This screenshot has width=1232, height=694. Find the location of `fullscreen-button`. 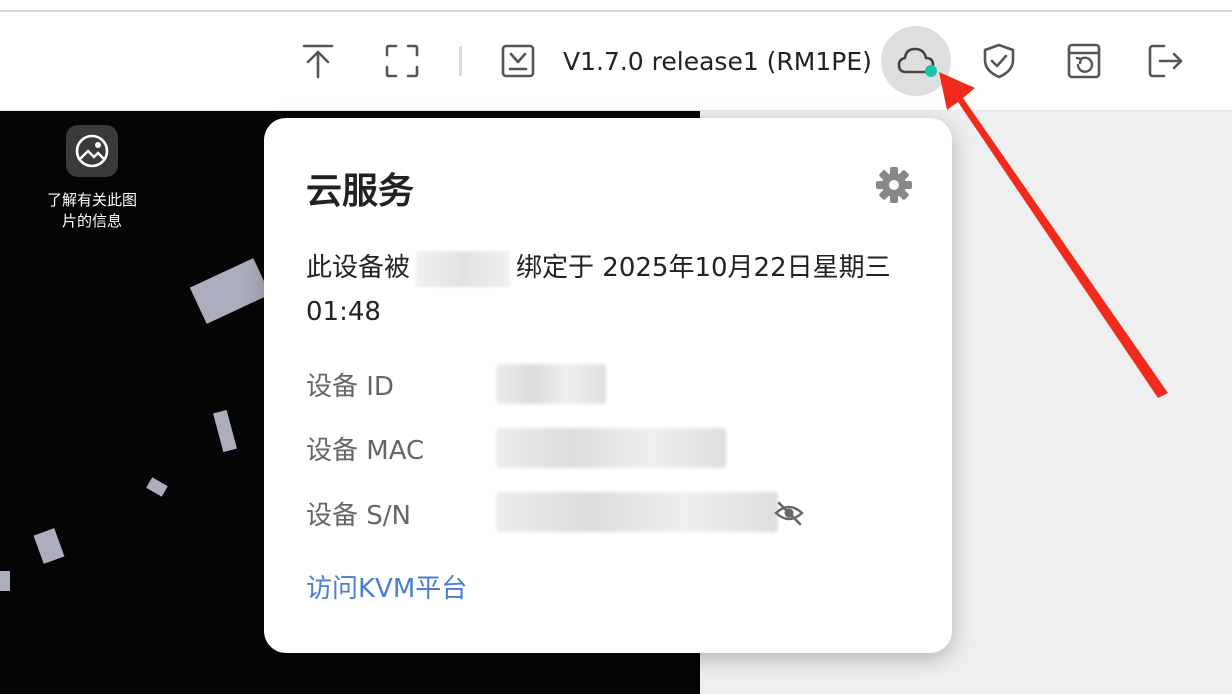

fullscreen-button is located at coordinates (402, 61).